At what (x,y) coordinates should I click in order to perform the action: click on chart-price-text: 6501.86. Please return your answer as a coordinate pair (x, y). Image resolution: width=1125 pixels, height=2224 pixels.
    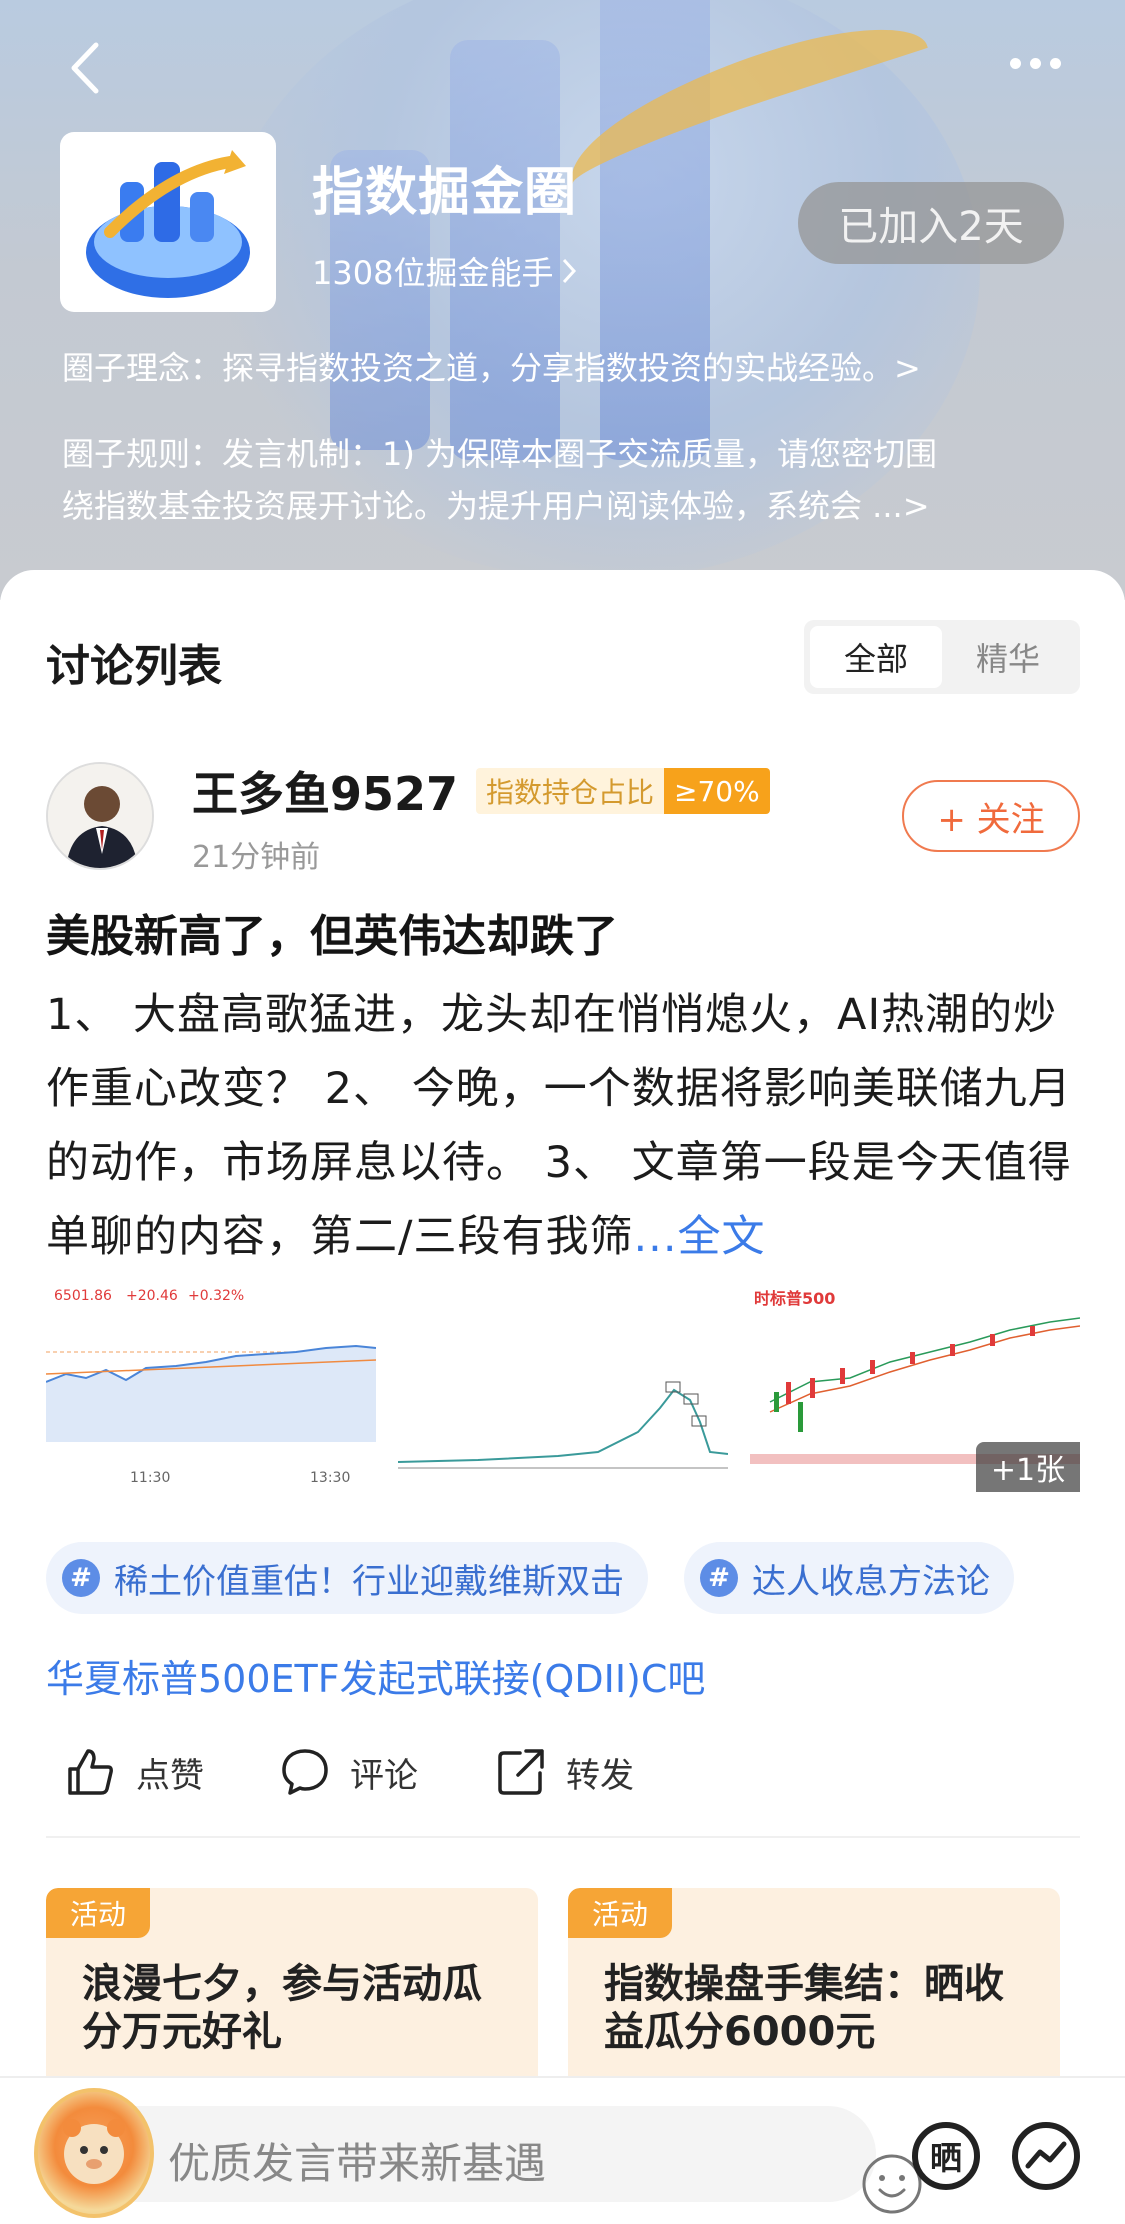
    Looking at the image, I should click on (83, 1296).